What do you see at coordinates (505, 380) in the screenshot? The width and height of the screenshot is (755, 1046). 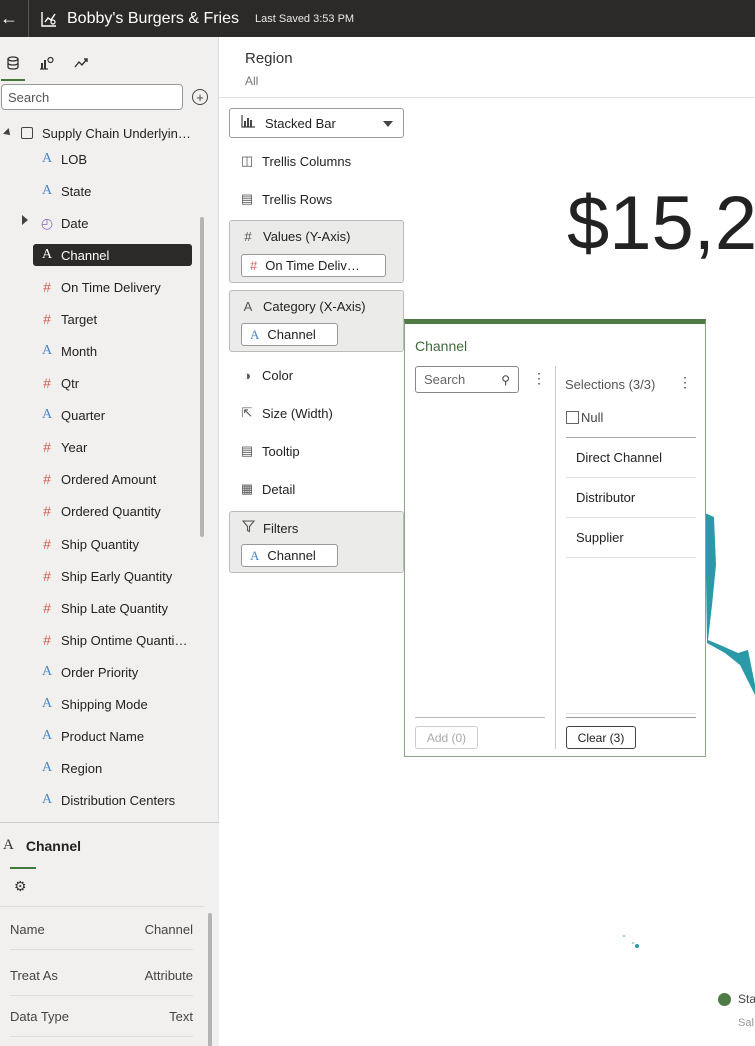 I see `search-icon: ⚲` at bounding box center [505, 380].